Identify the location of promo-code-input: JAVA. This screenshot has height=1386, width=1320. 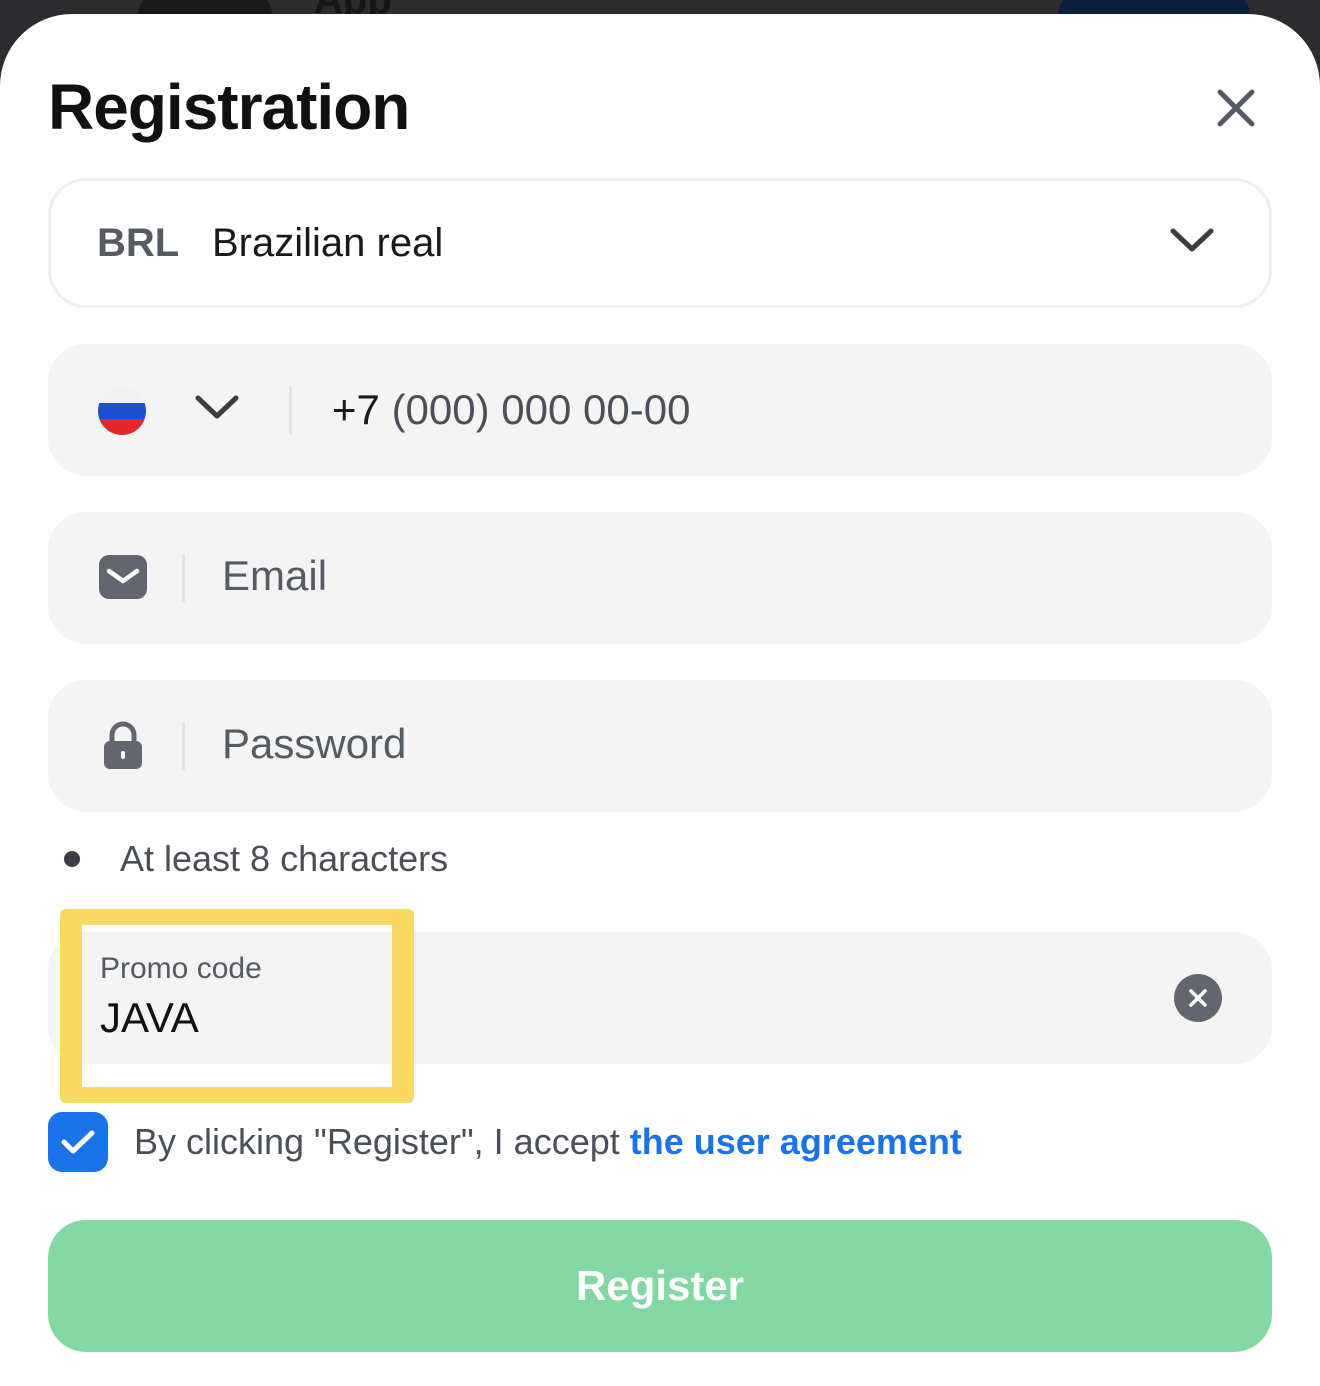
(149, 1018).